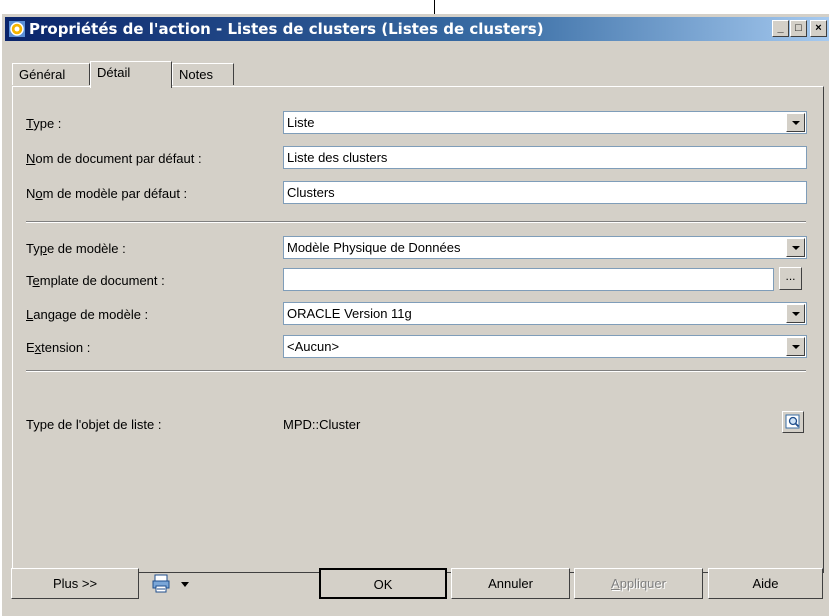  I want to click on more-label: Plus >>, so click(75, 583).